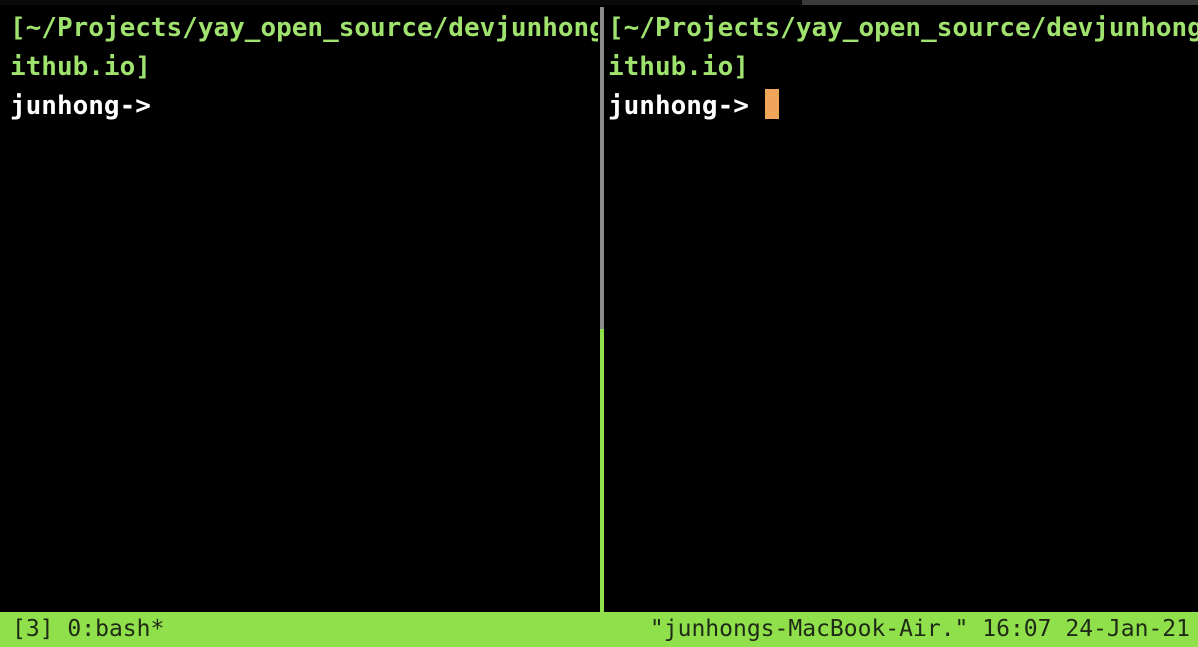 Image resolution: width=1198 pixels, height=647 pixels. Describe the element at coordinates (602, 470) in the screenshot. I see `pane-divider-active-segment` at that location.